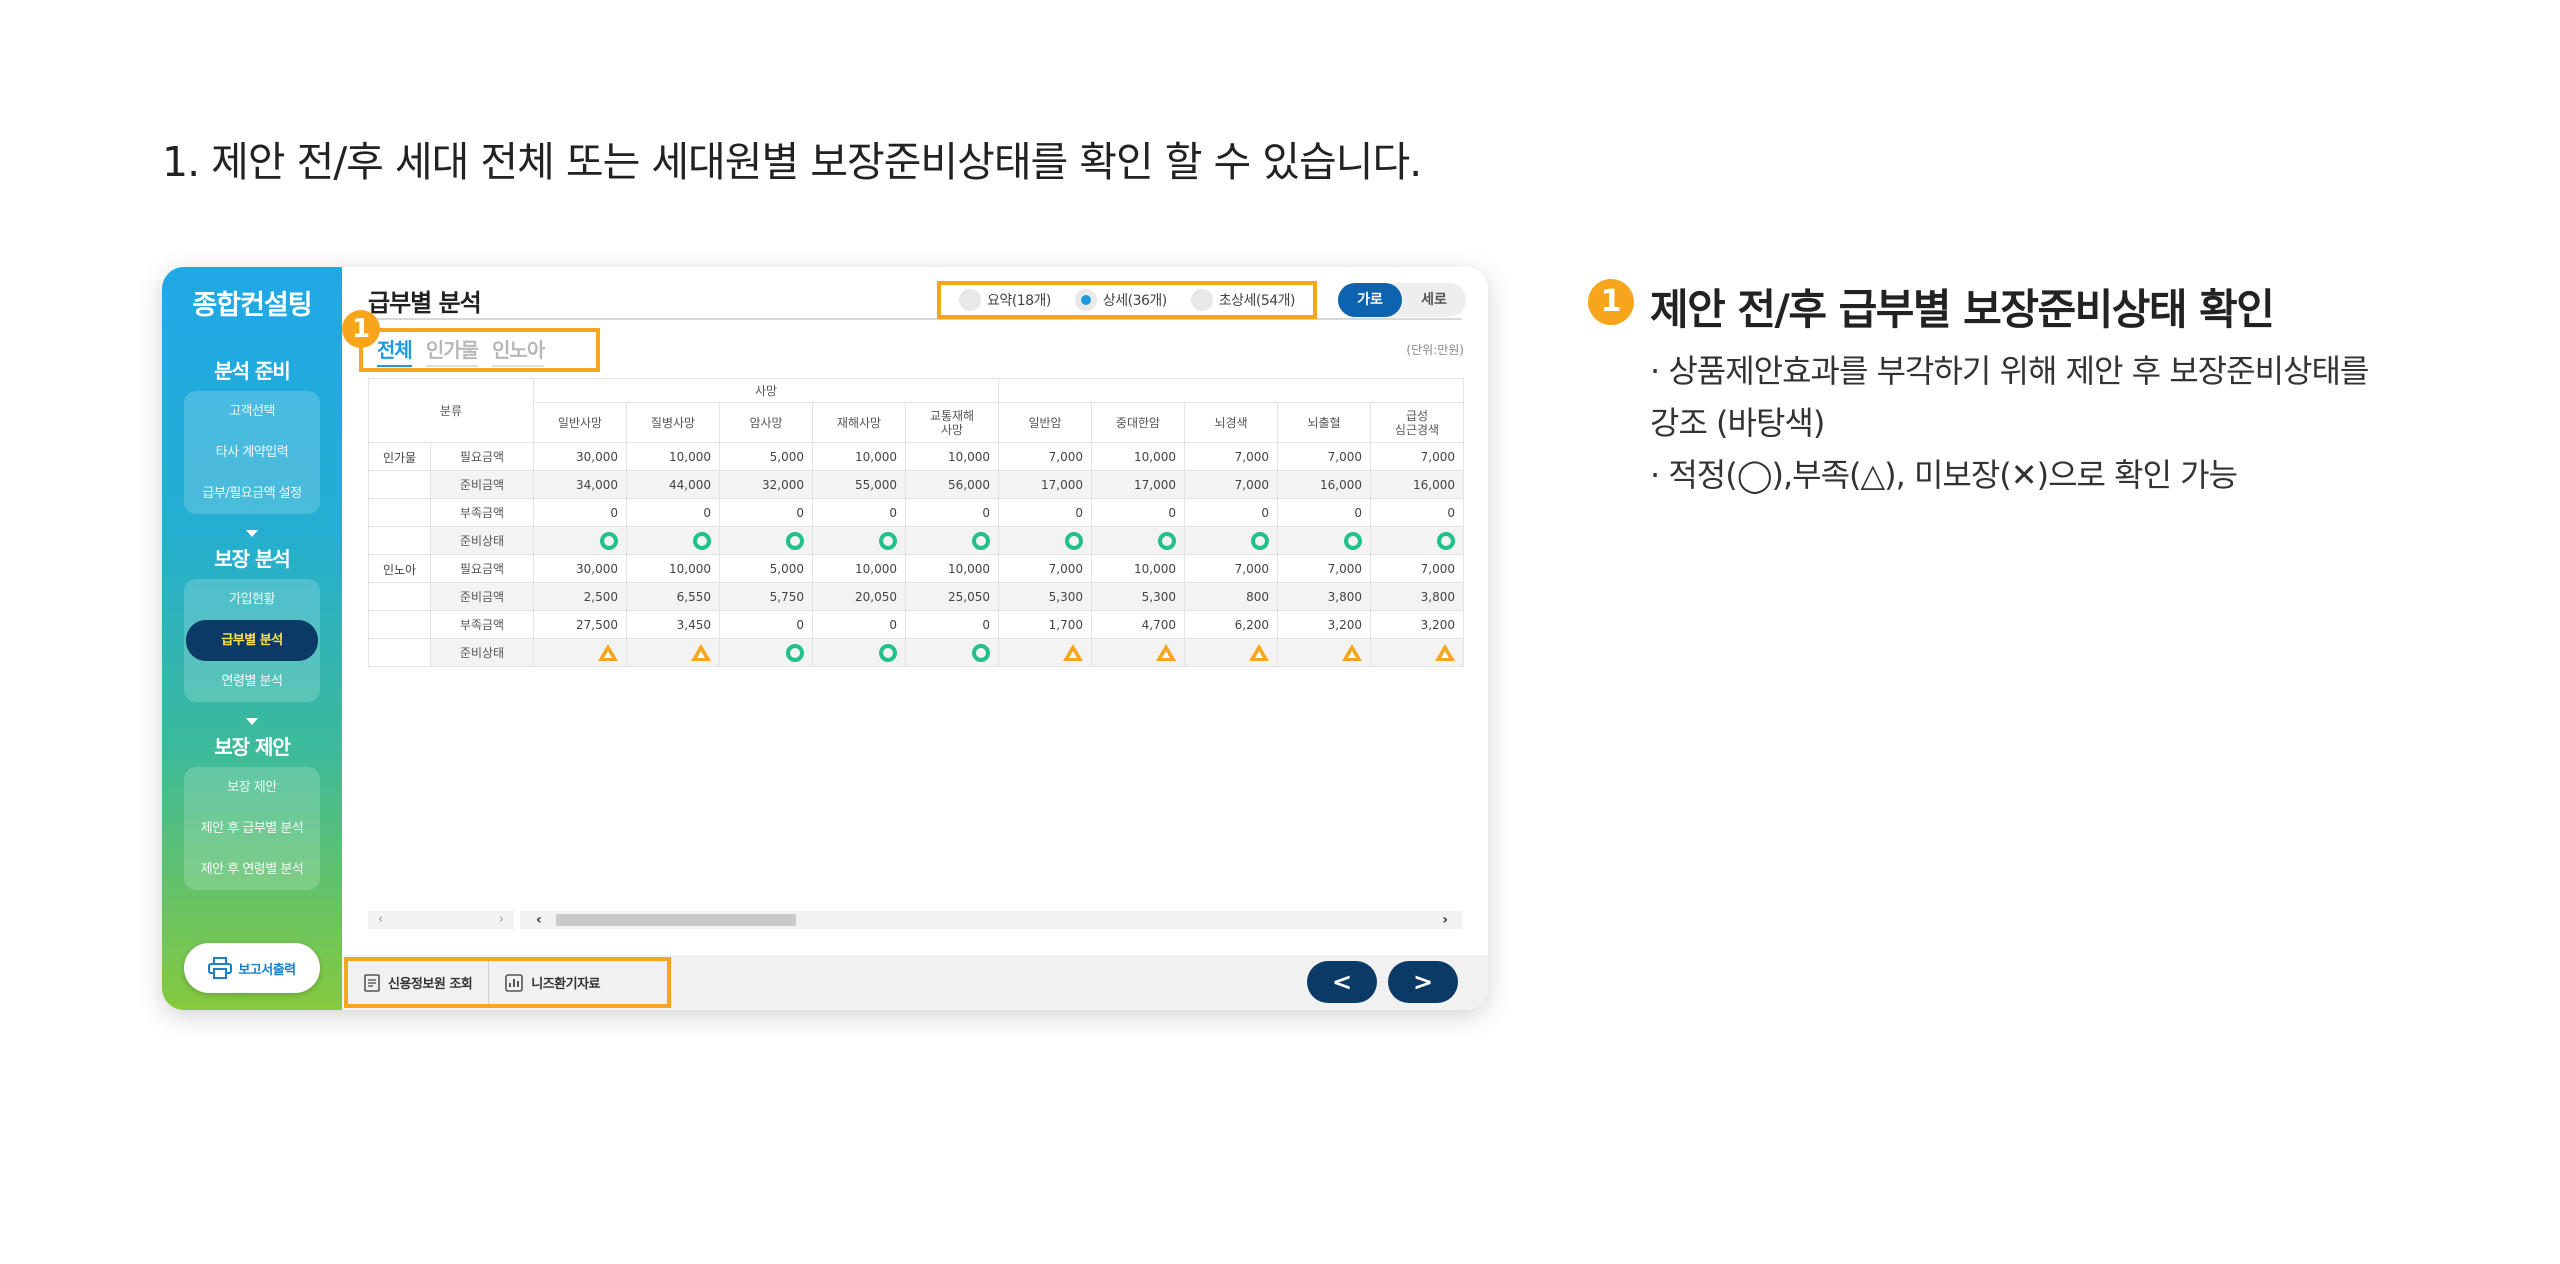  Describe the element at coordinates (1417, 624) in the screenshot. I see `table-cell: 3,200` at that location.